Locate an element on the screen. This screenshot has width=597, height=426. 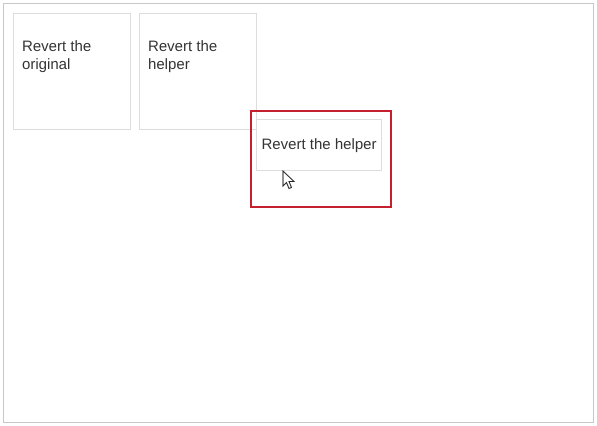
cursor-icon is located at coordinates (288, 180).